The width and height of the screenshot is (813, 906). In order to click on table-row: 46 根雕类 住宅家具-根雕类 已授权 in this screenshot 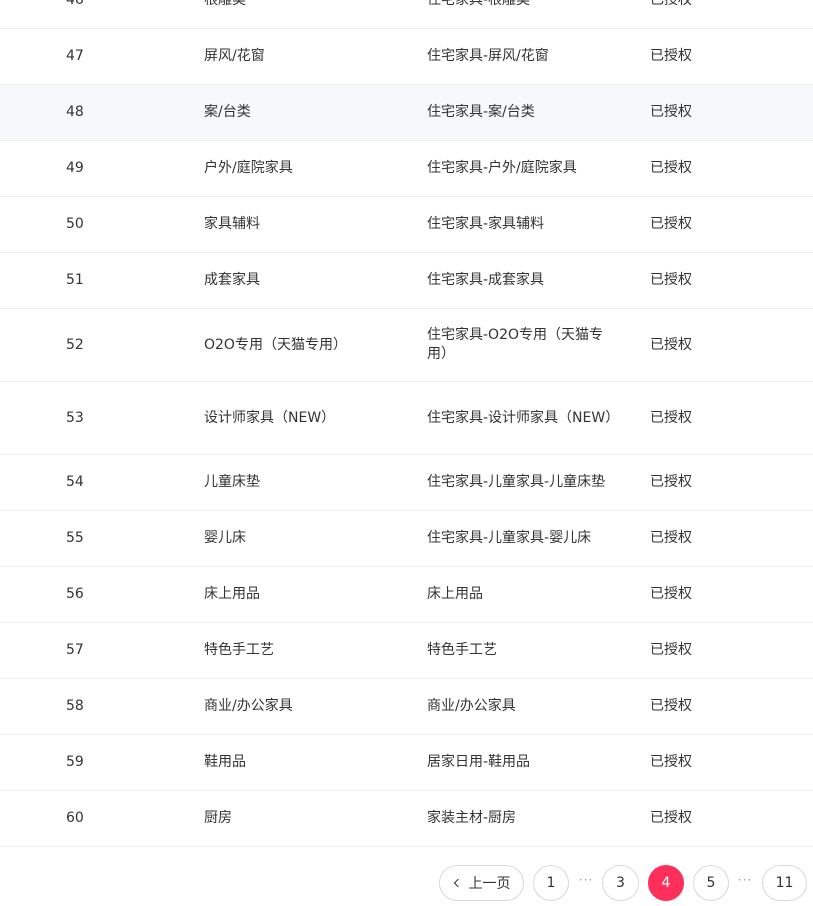, I will do `click(406, 14)`.